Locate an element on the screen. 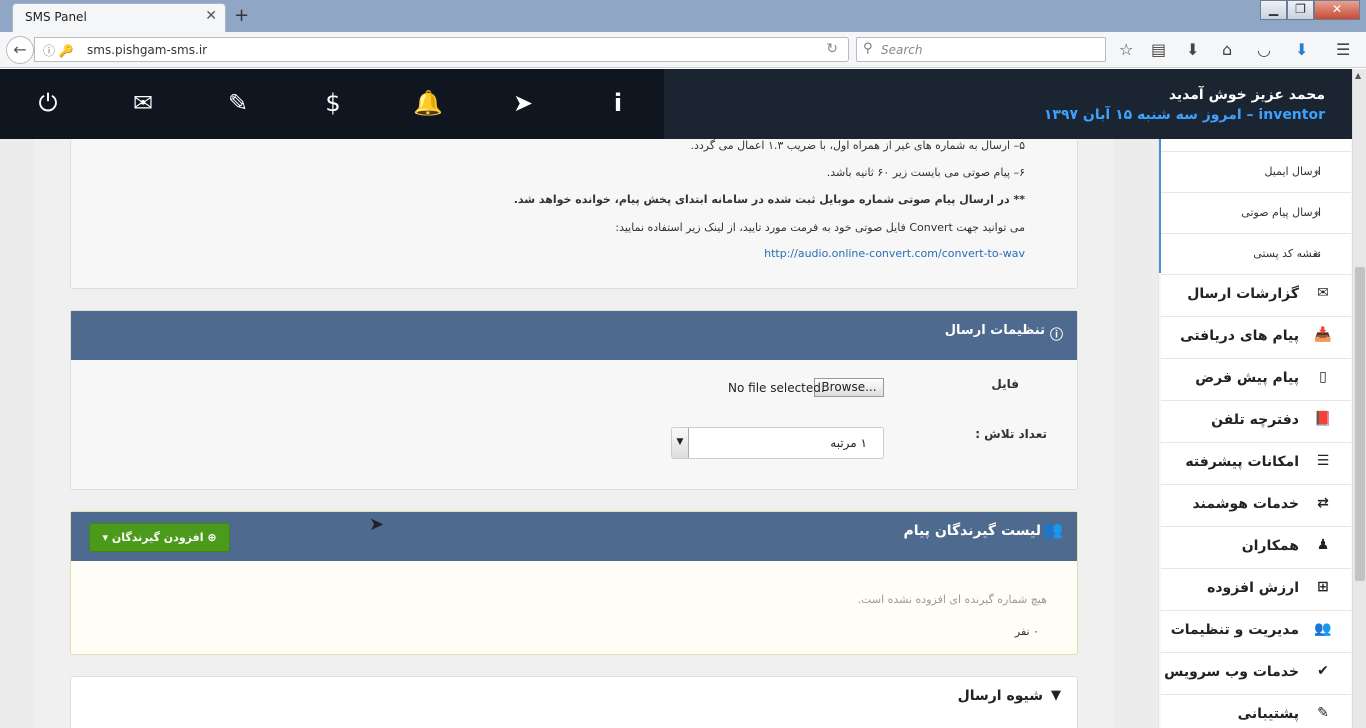 The height and width of the screenshot is (728, 1366). url-bar: ⓘ 🔑 sms.pishgam-sms.ir ↻ is located at coordinates (441, 49).